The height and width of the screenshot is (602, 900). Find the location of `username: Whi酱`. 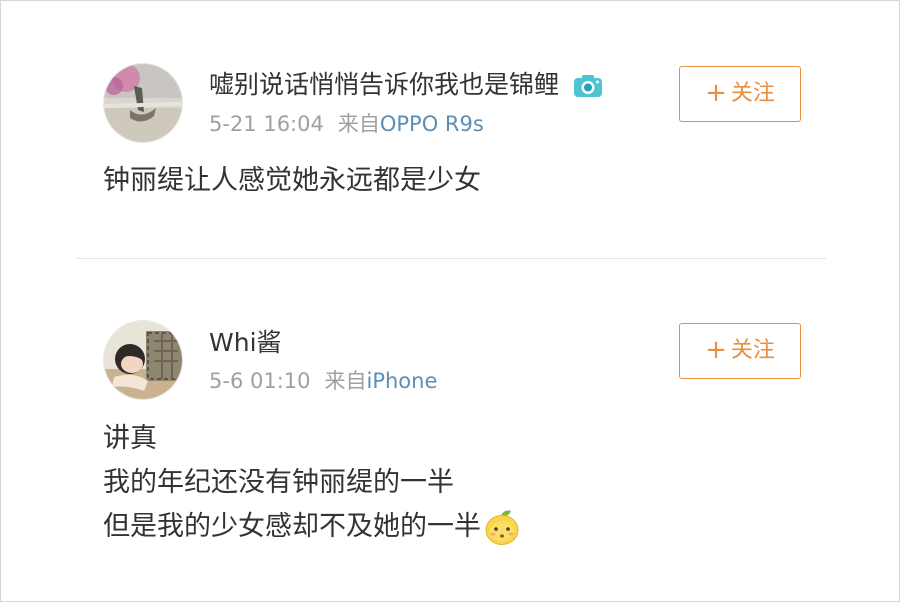

username: Whi酱 is located at coordinates (245, 342).